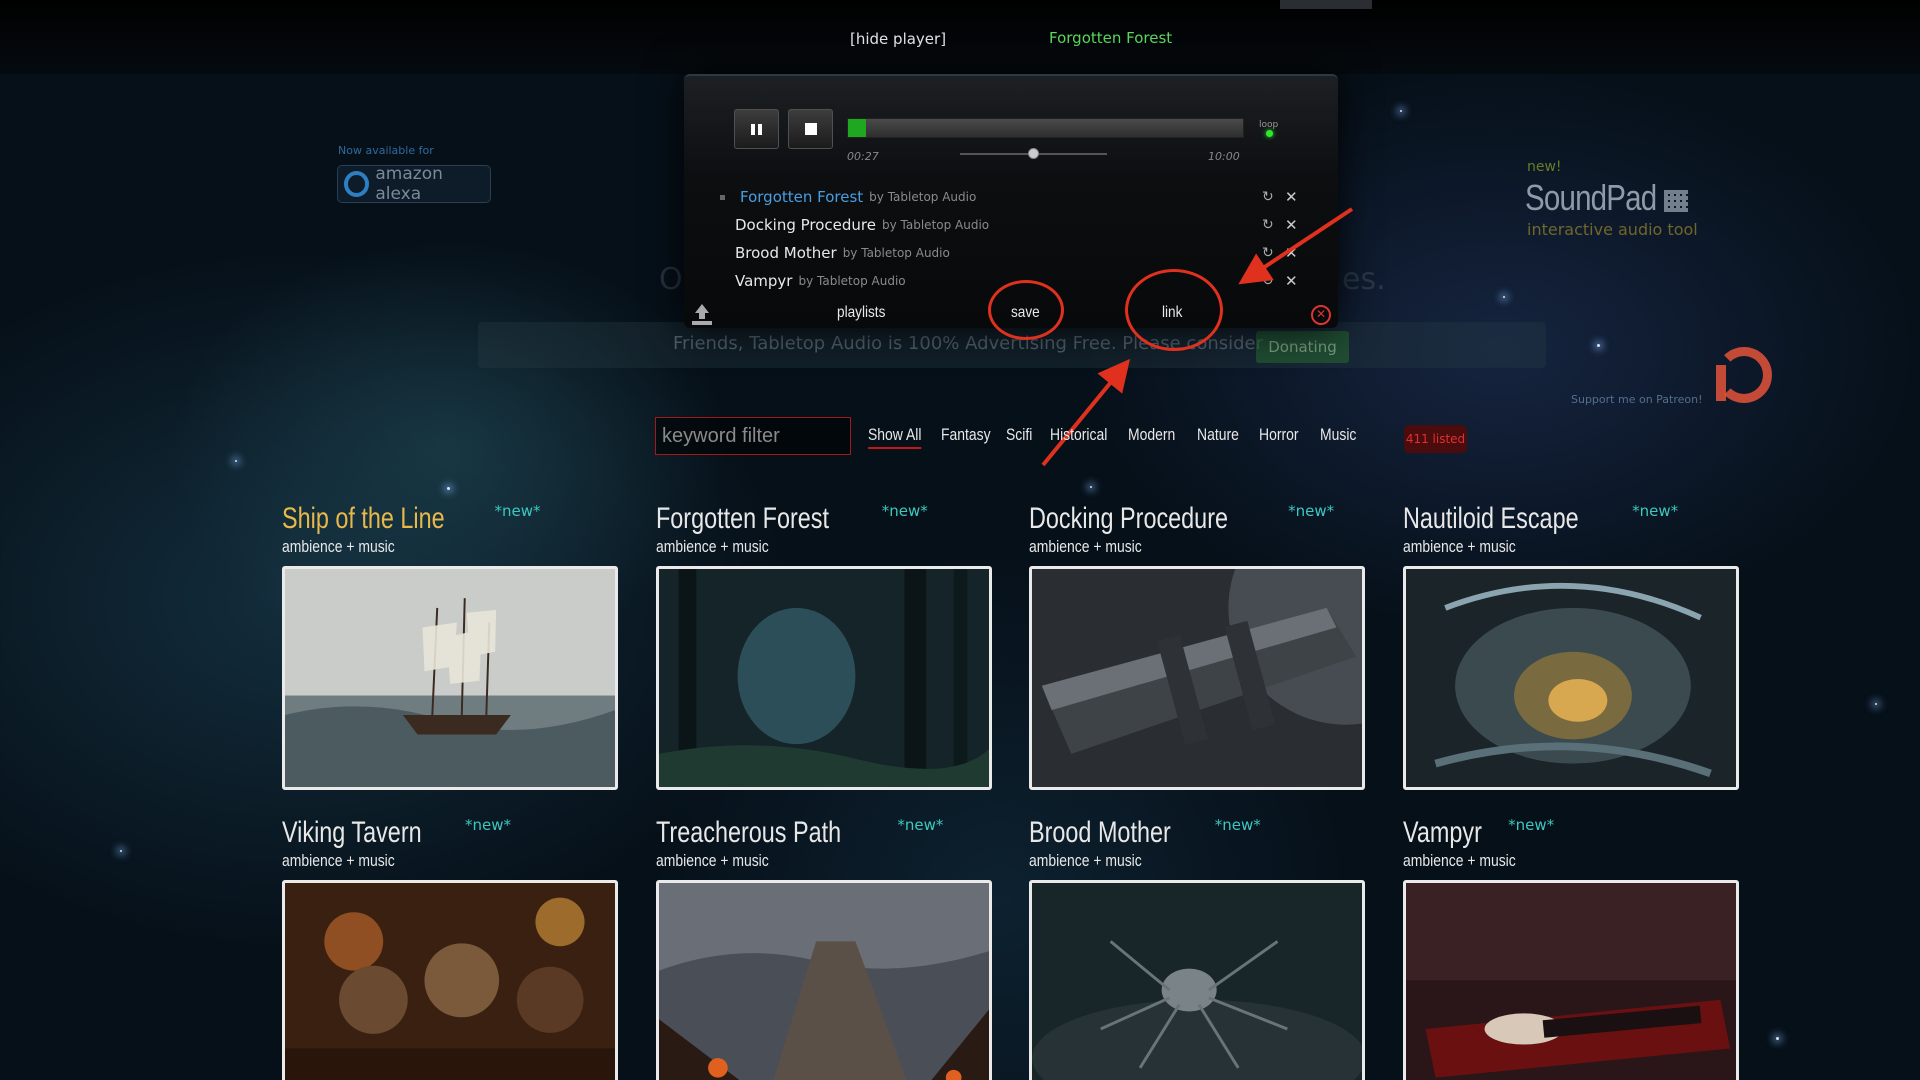 The image size is (1920, 1080). I want to click on alexa-badge-label: amazon alexa, so click(409, 184).